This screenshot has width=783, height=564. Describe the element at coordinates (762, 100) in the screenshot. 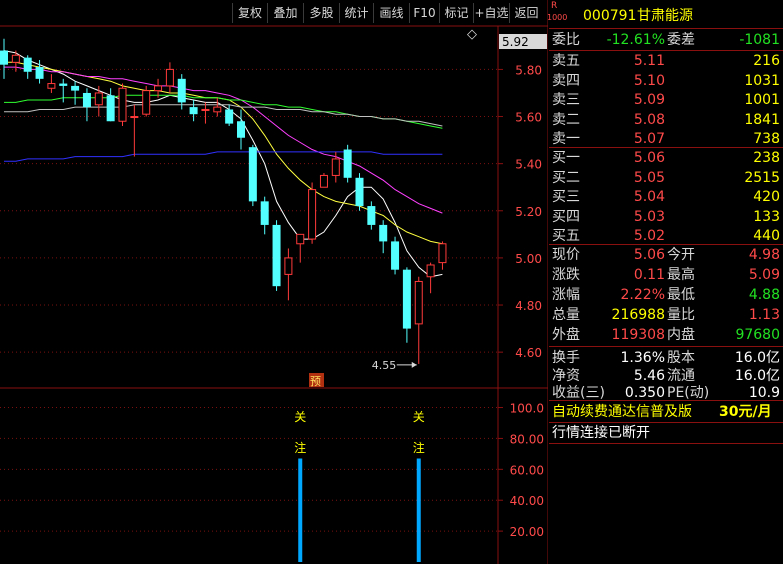

I see `ask-volume: 1001` at that location.